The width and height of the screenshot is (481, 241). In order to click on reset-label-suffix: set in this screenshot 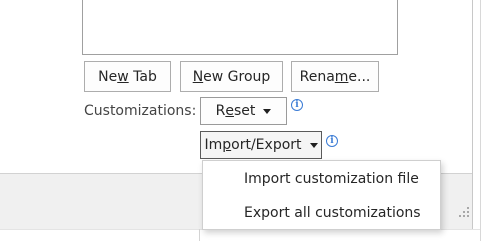, I will do `click(244, 111)`.